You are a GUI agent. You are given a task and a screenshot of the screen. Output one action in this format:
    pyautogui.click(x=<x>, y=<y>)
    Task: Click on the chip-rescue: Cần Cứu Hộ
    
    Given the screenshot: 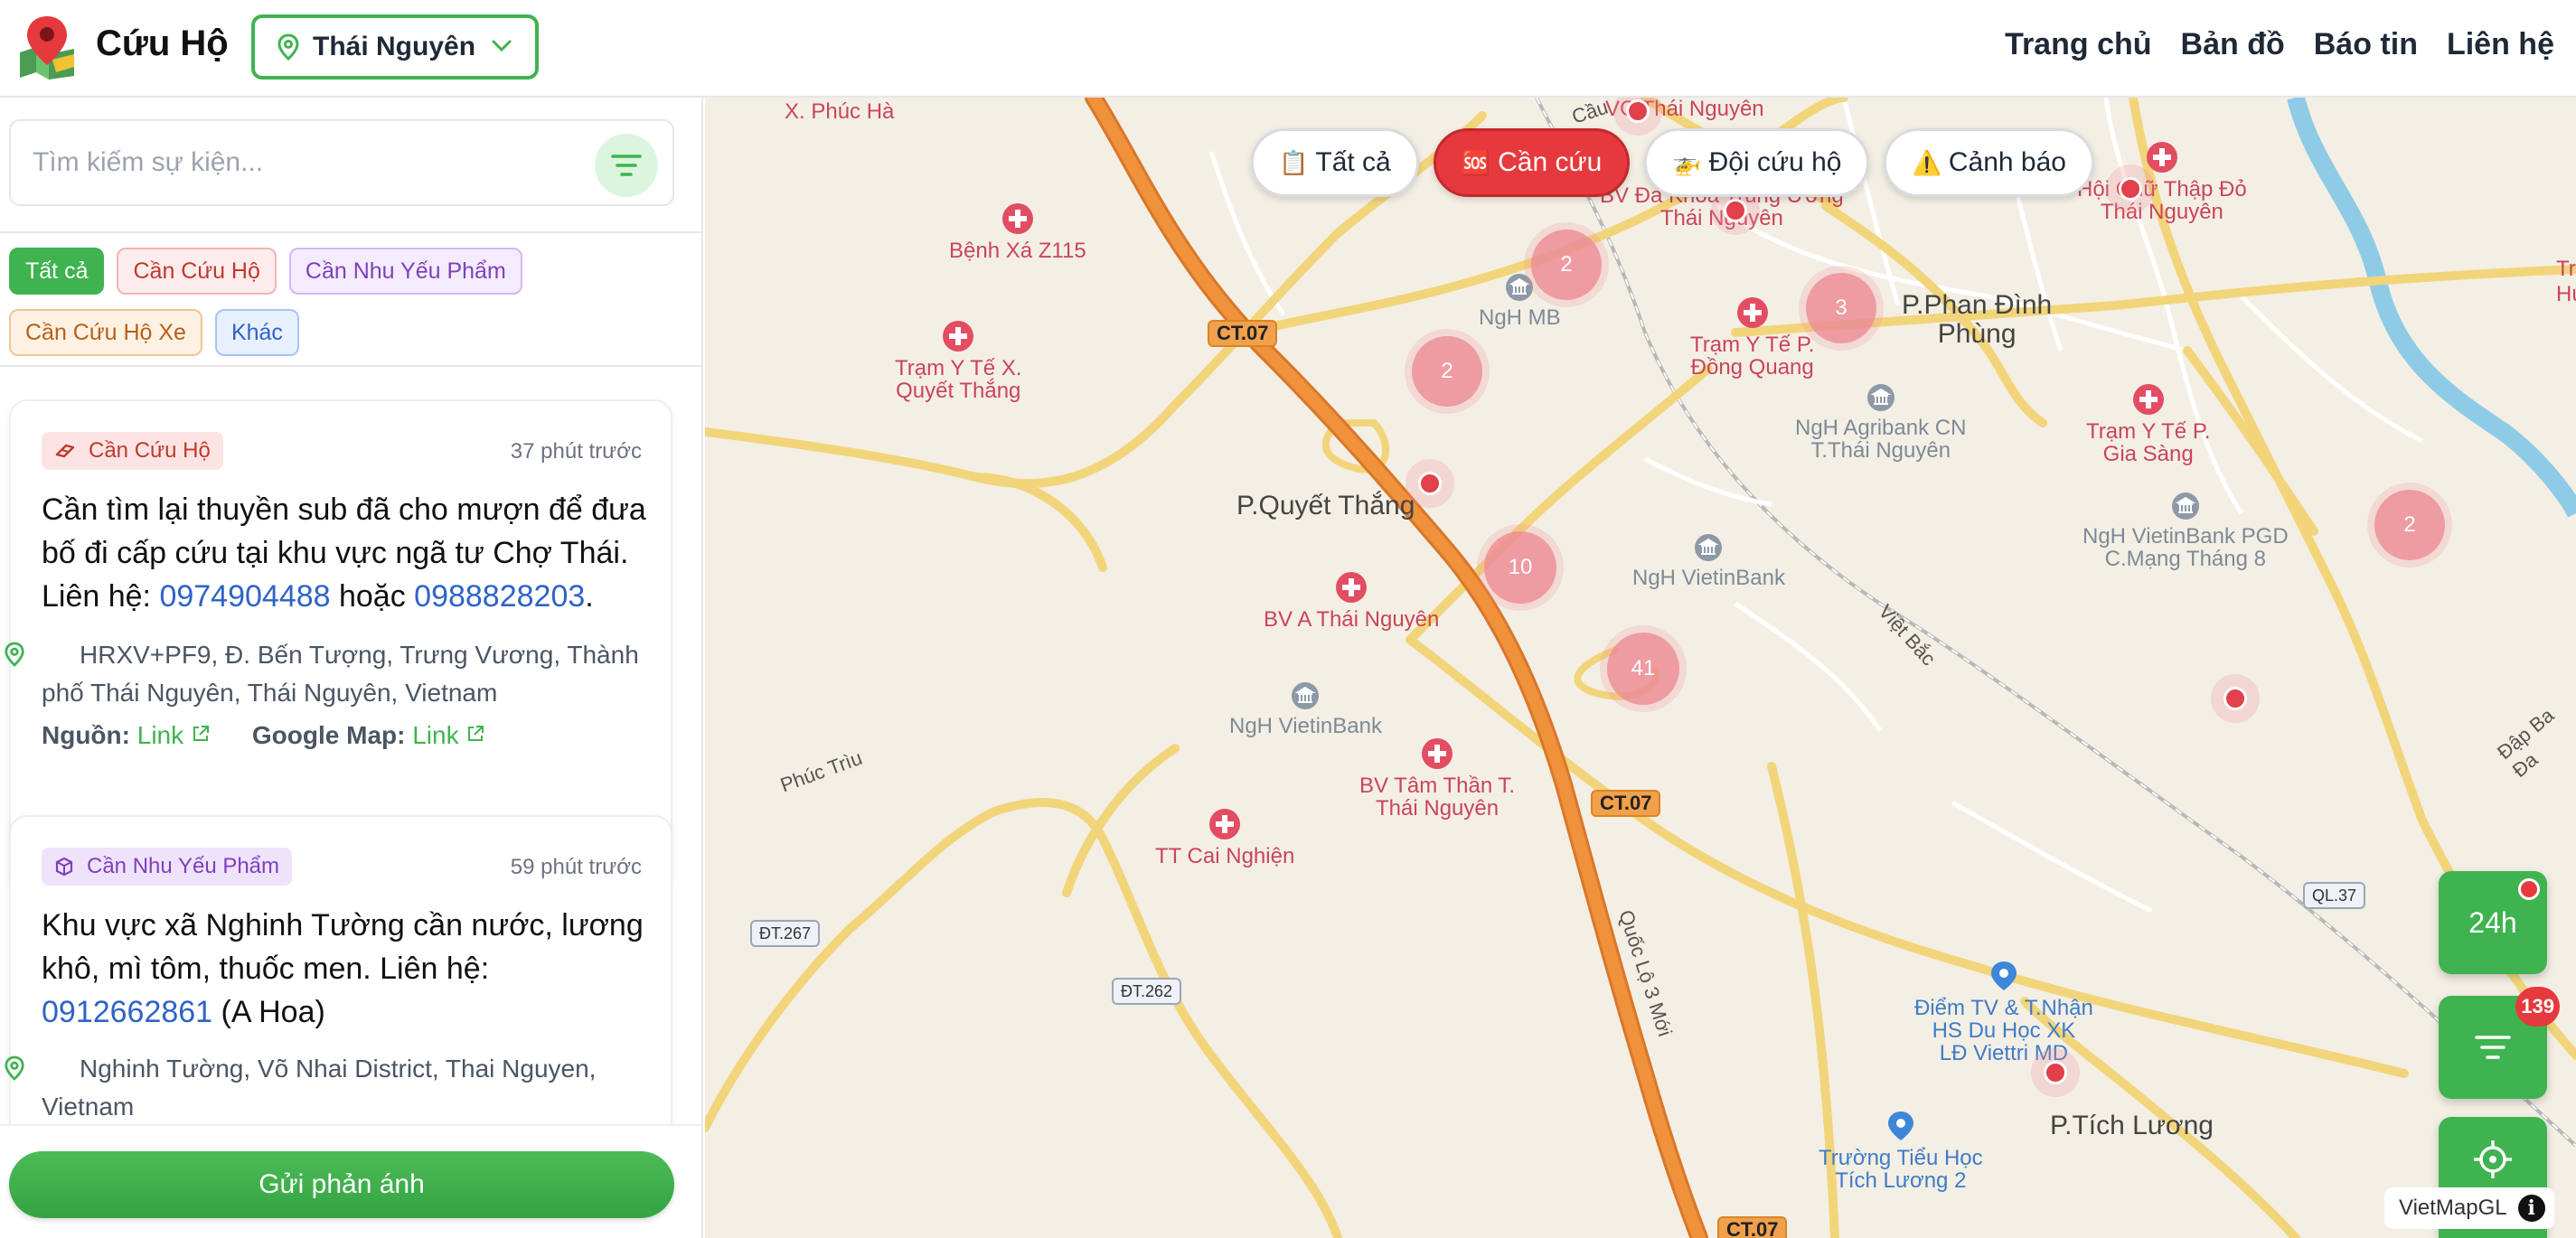 What is the action you would take?
    pyautogui.click(x=197, y=271)
    